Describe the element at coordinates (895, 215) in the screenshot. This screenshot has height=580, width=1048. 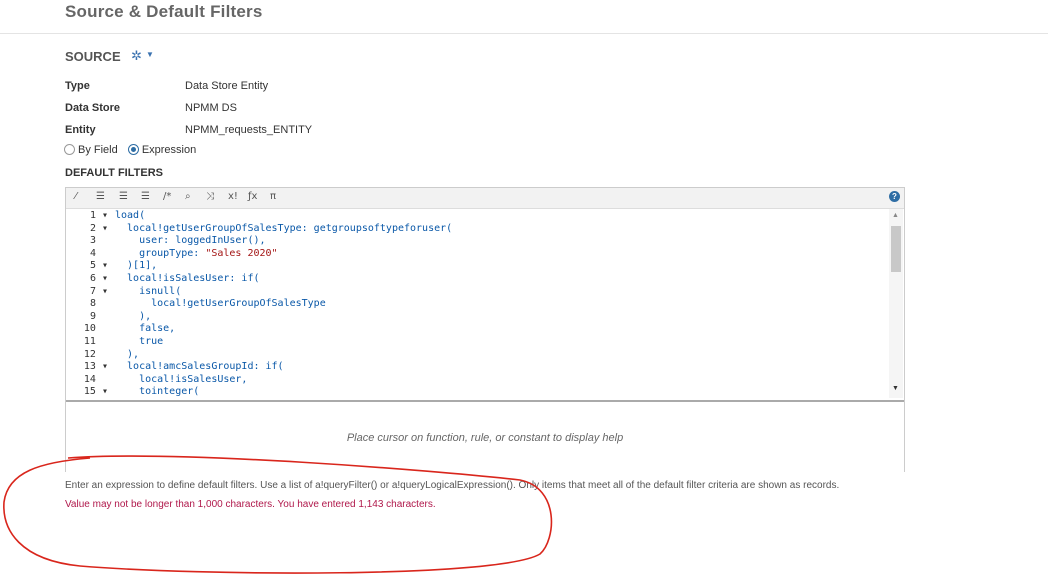
I see `scroll-up-icon: ▲` at that location.